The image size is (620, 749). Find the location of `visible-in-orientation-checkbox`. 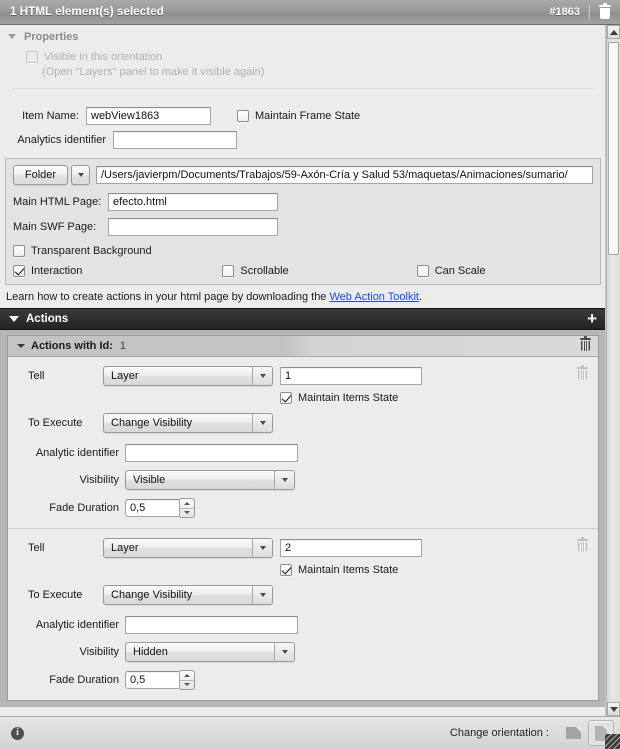

visible-in-orientation-checkbox is located at coordinates (32, 57).